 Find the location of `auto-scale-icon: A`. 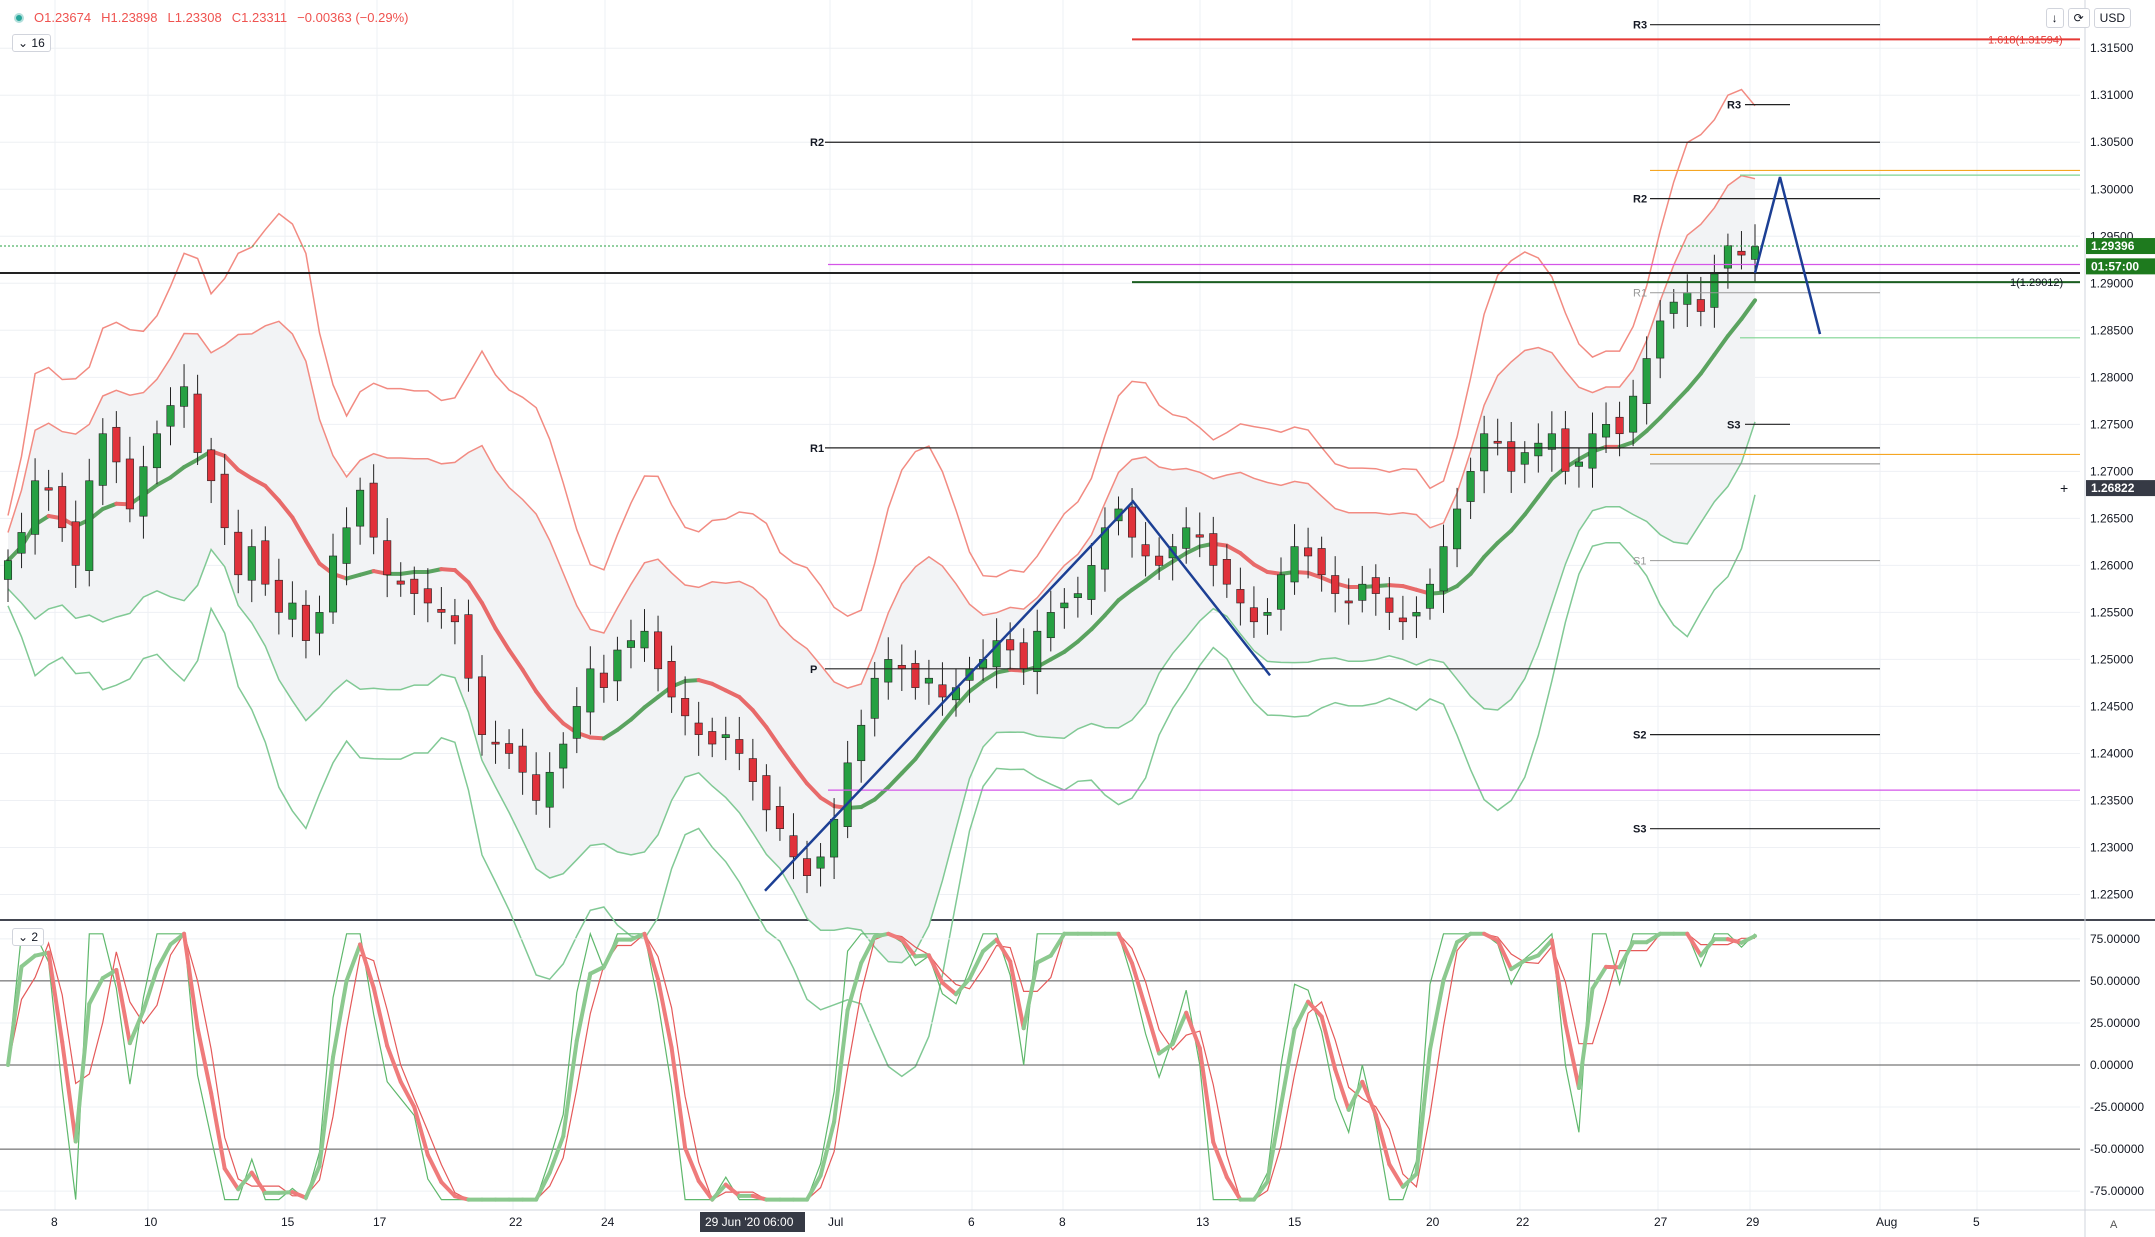

auto-scale-icon: A is located at coordinates (2114, 1225).